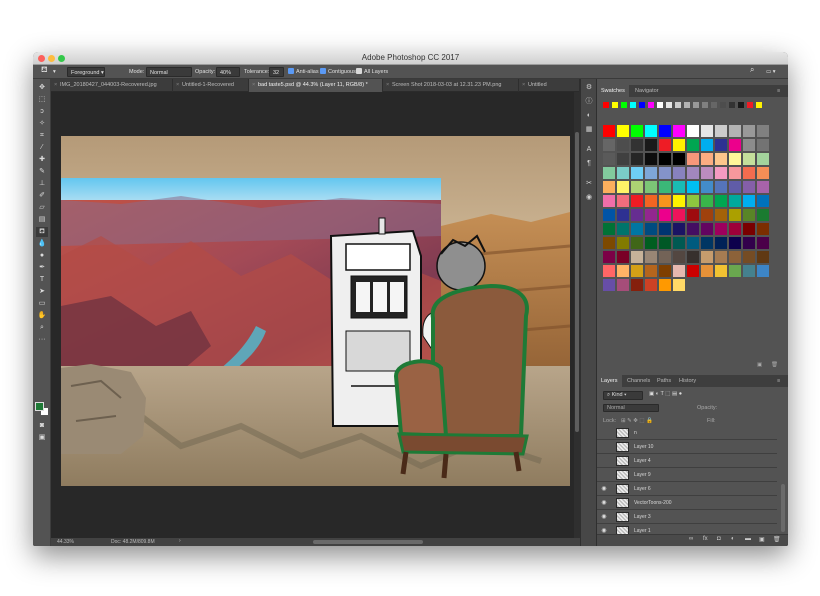  What do you see at coordinates (774, 365) in the screenshot?
I see `delete-swatch-icon: 🗑` at bounding box center [774, 365].